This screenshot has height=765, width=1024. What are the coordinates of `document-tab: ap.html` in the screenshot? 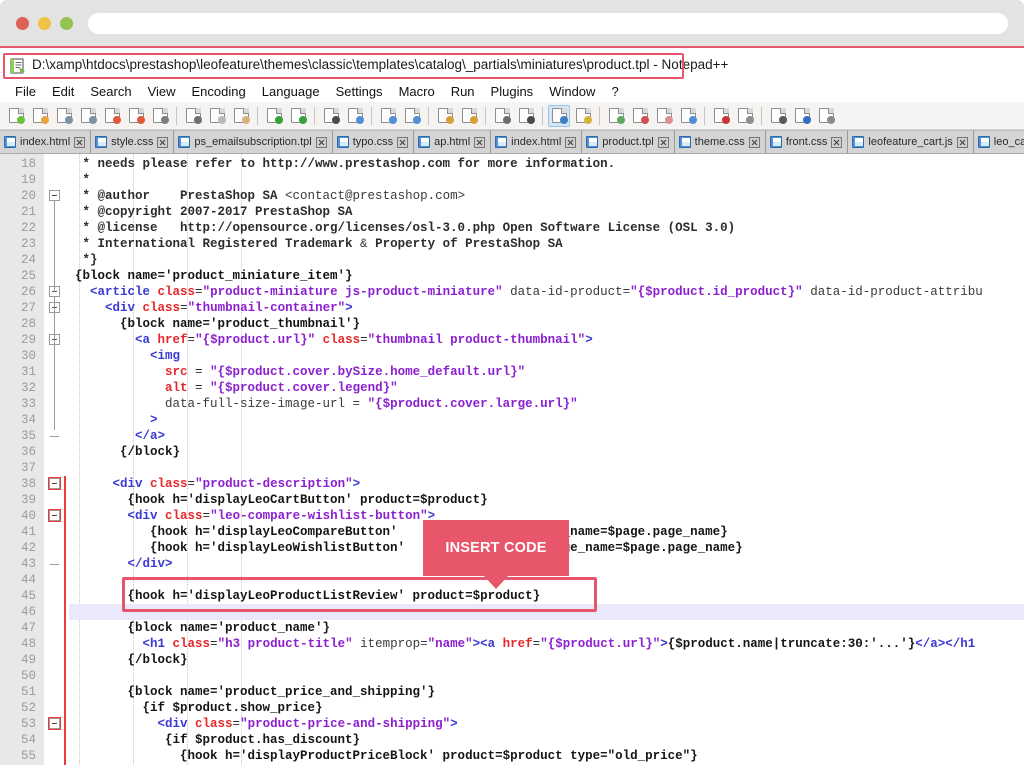 It's located at (453, 141).